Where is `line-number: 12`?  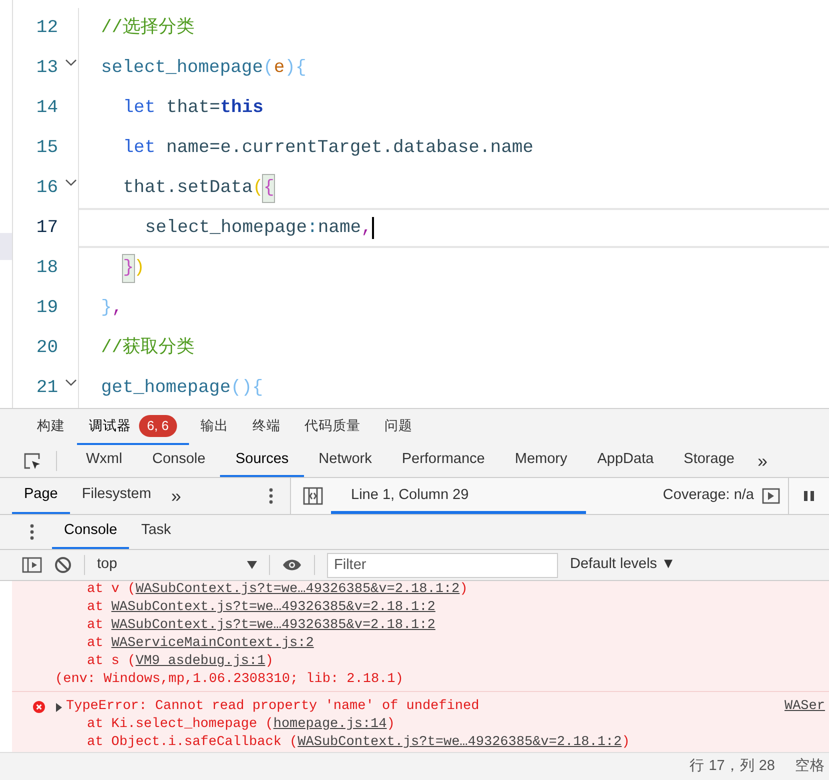 line-number: 12 is located at coordinates (46, 28).